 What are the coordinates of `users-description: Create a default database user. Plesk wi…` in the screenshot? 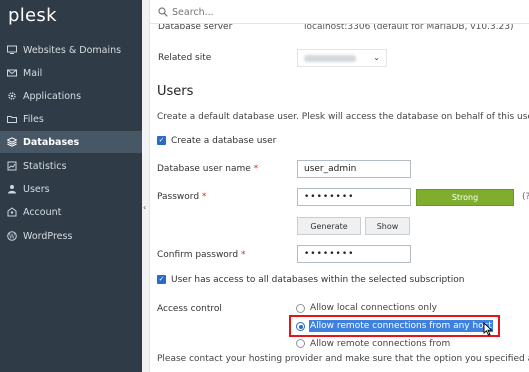 It's located at (343, 117).